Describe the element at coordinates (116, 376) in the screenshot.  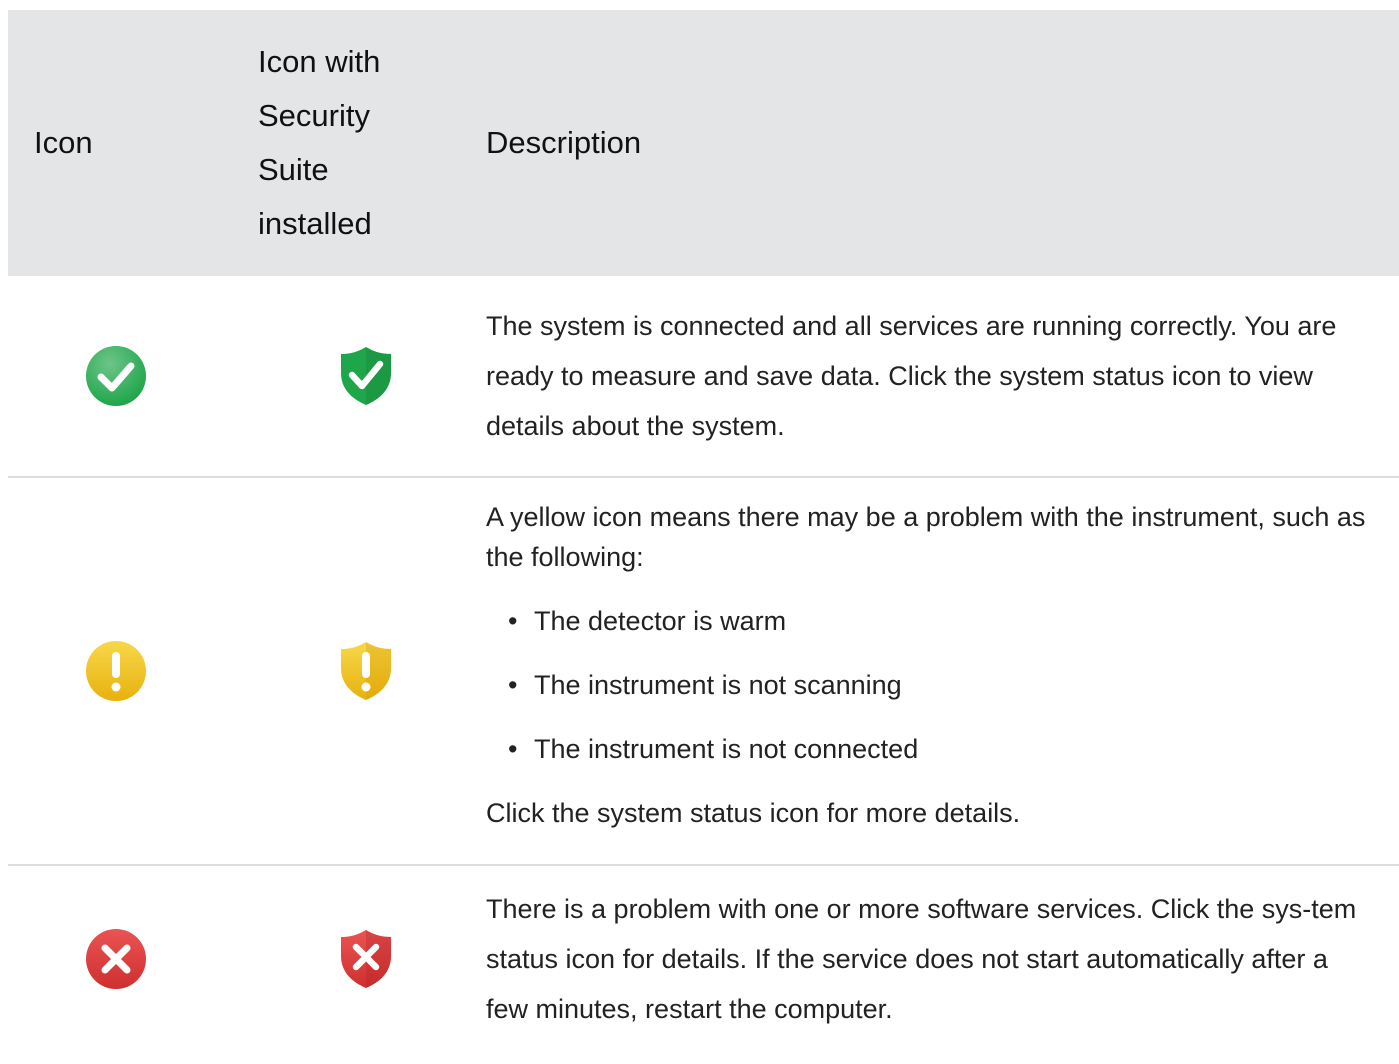
I see `check-circle-icon` at that location.